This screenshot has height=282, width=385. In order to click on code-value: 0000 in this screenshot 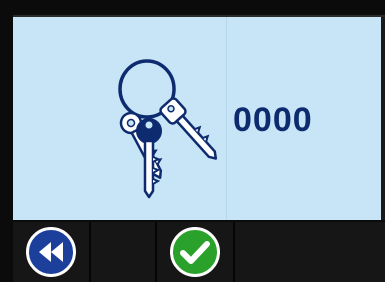, I will do `click(273, 120)`.